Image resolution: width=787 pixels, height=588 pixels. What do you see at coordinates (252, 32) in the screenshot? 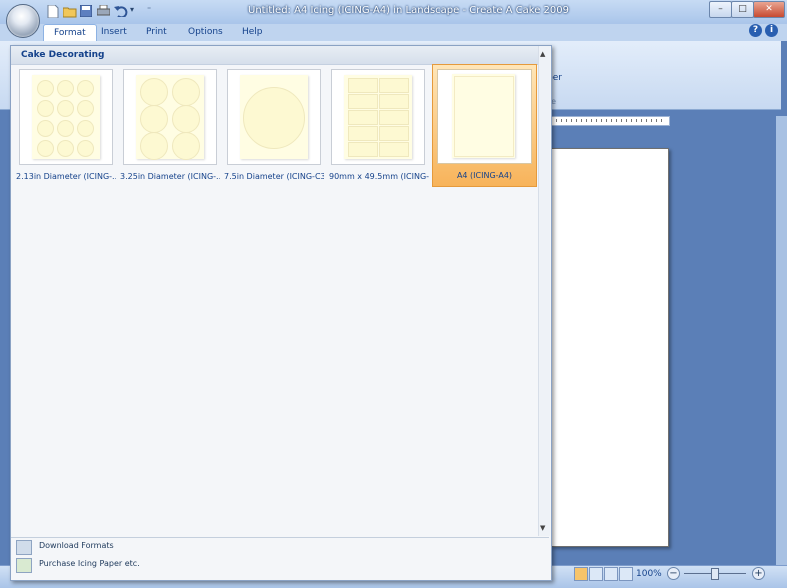
I see `tab-help: Help` at bounding box center [252, 32].